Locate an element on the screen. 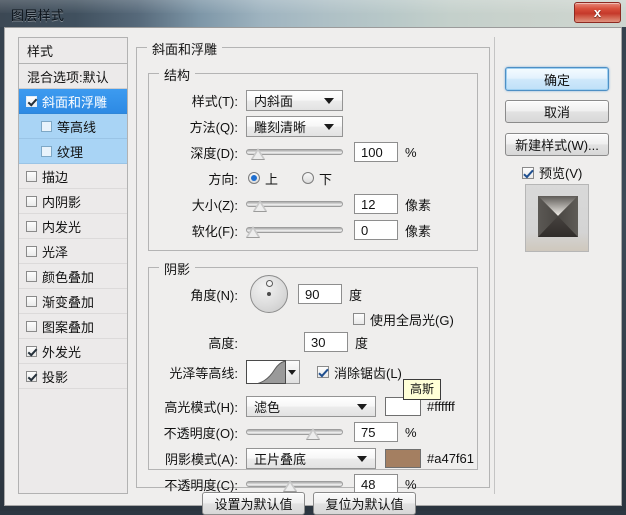 This screenshot has width=626, height=515. gloss-contour-preview is located at coordinates (266, 372).